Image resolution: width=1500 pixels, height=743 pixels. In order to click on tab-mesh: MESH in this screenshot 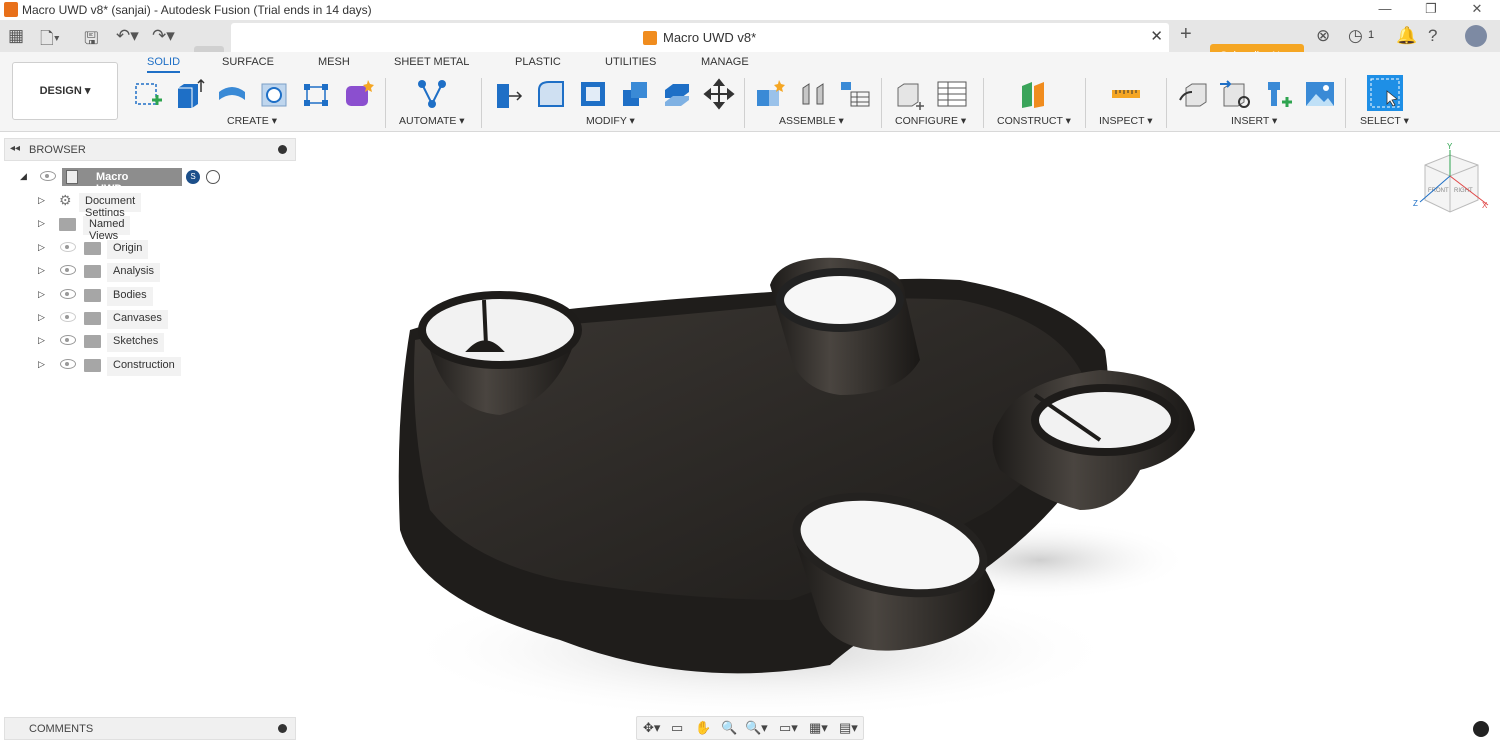, I will do `click(334, 62)`.